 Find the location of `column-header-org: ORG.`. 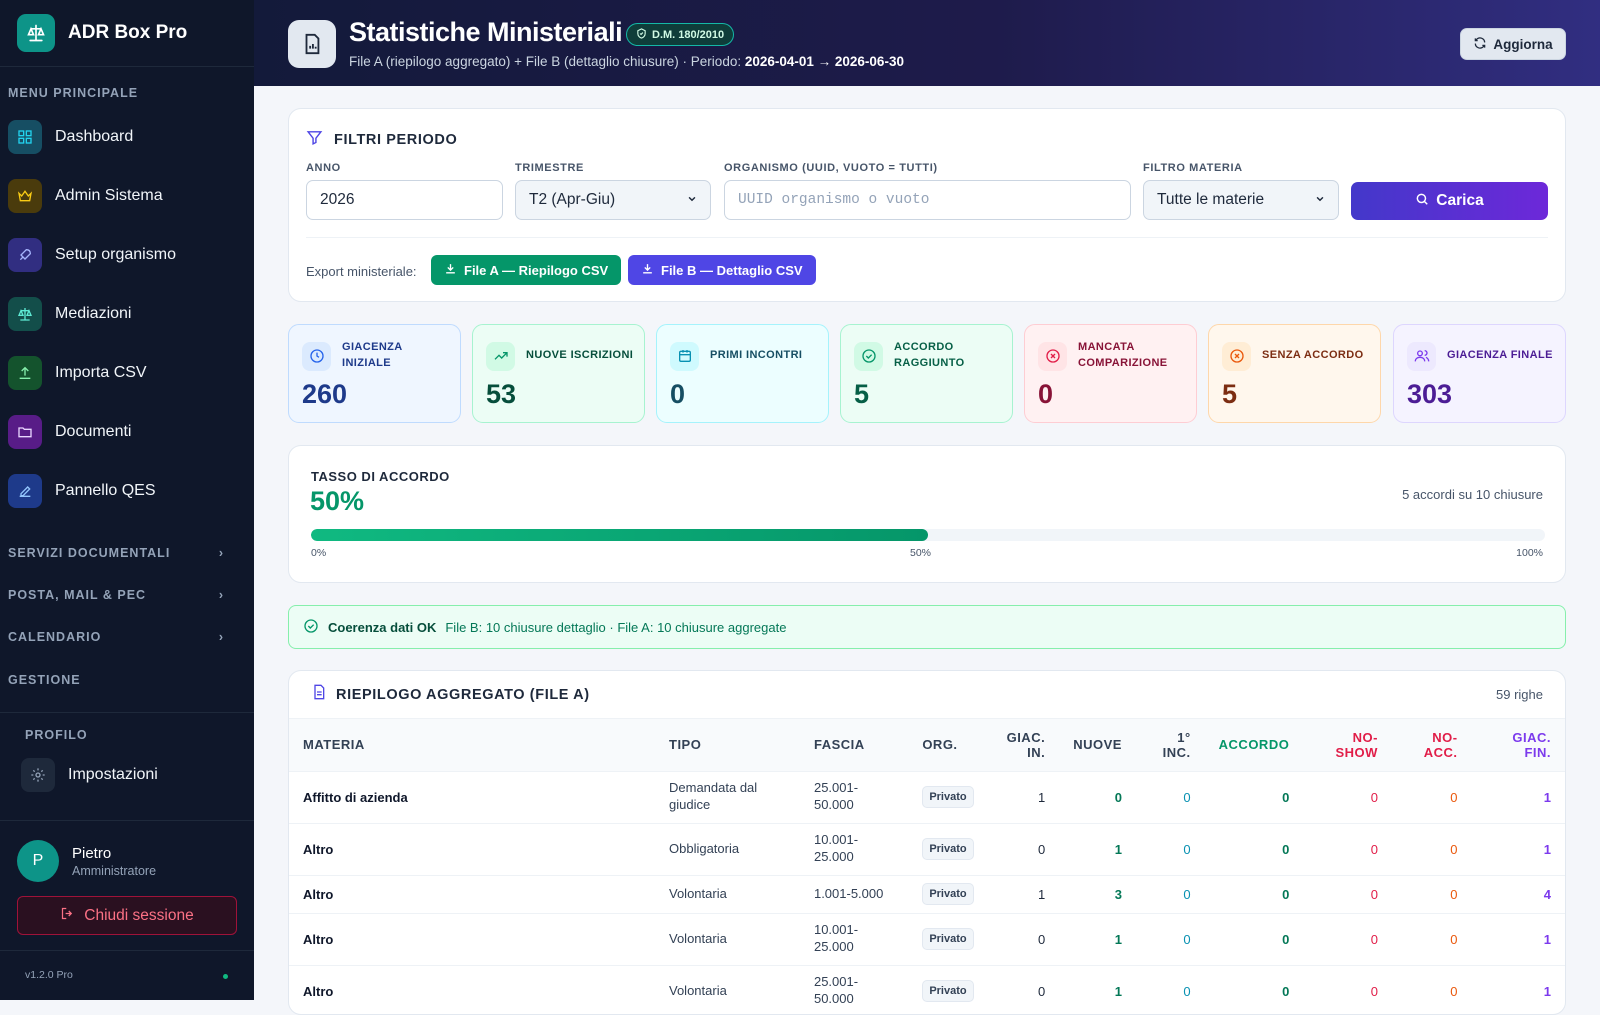

column-header-org: ORG. is located at coordinates (948, 745).